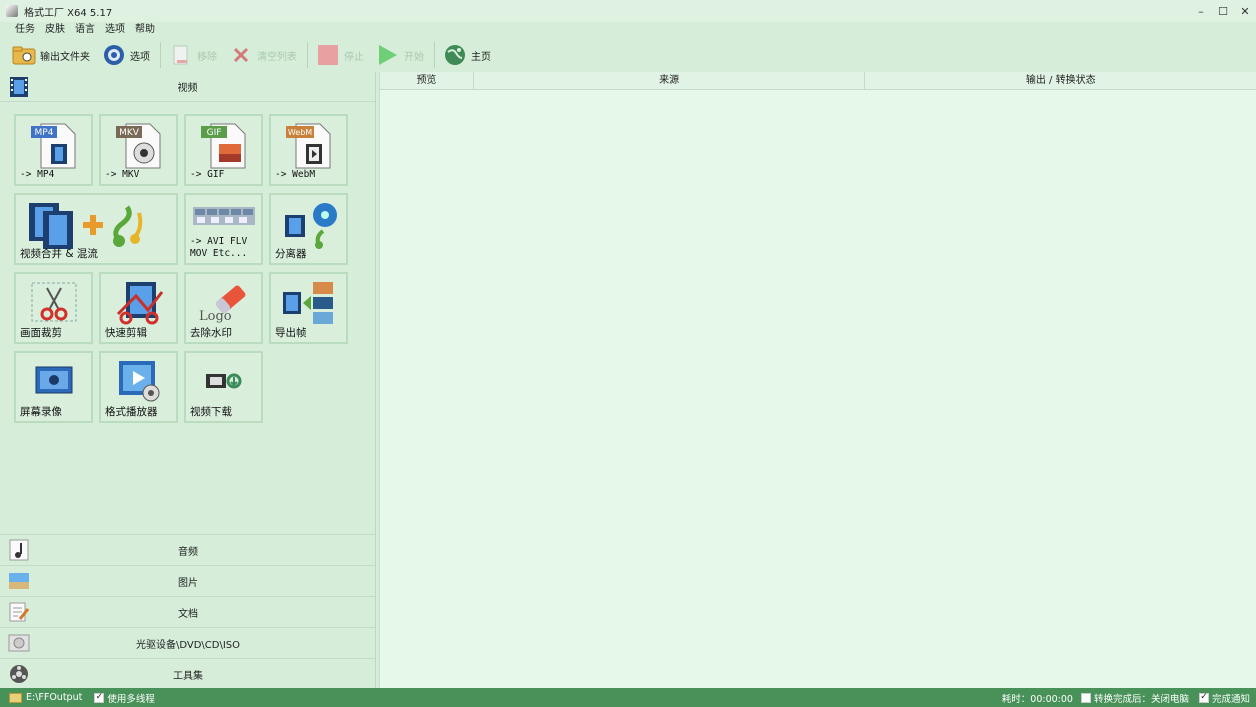  I want to click on multithread-checkbox: ✓, so click(99, 697).